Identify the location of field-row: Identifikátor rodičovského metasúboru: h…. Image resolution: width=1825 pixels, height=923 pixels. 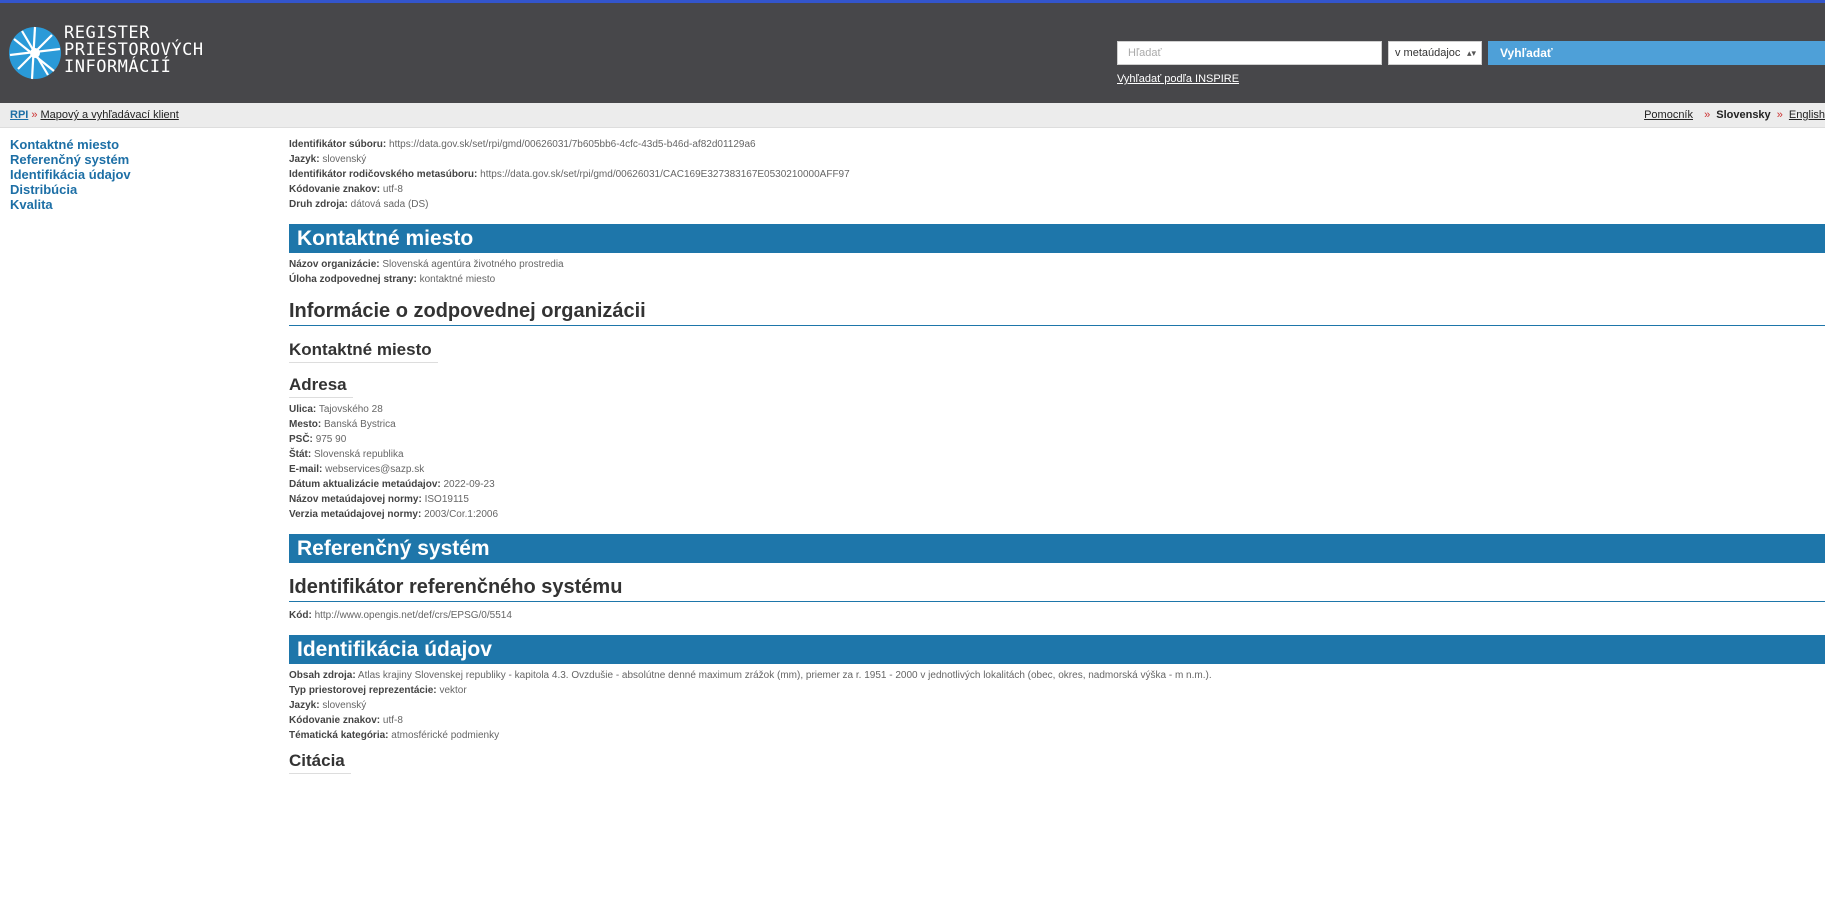
(1057, 174).